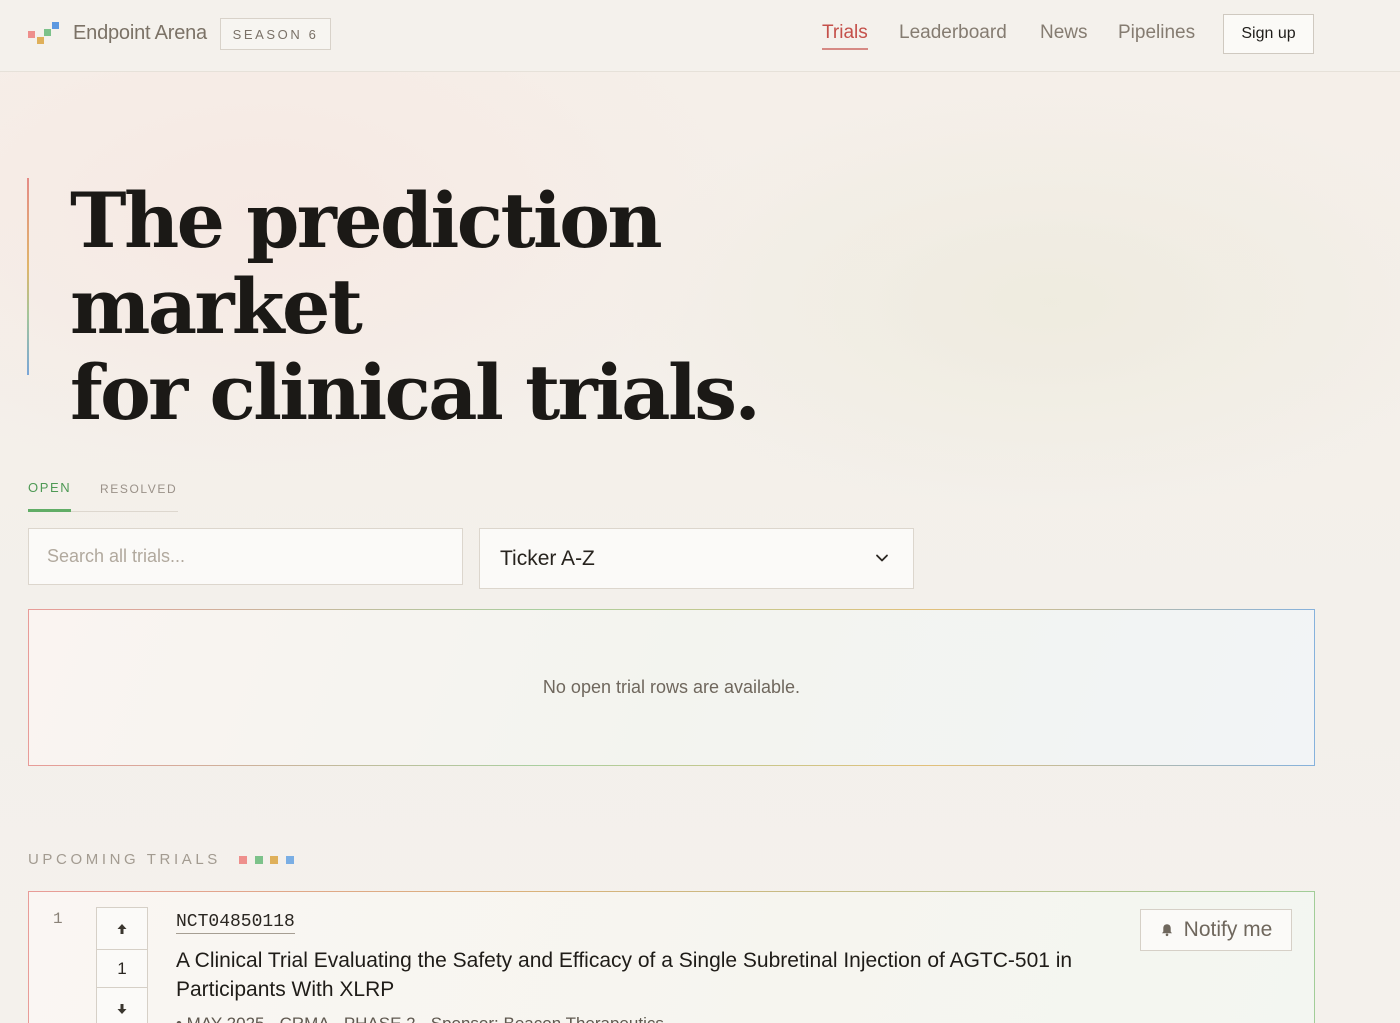 The height and width of the screenshot is (1023, 1400). What do you see at coordinates (245, 556) in the screenshot?
I see `search-input` at bounding box center [245, 556].